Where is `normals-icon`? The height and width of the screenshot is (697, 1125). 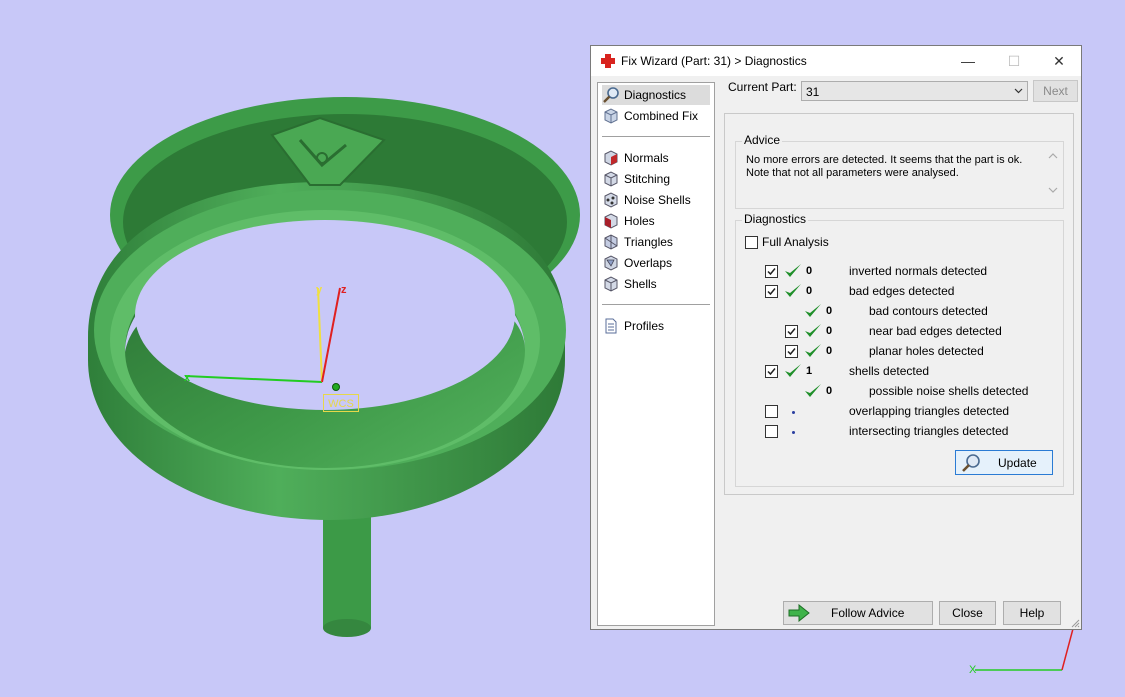
normals-icon is located at coordinates (611, 158).